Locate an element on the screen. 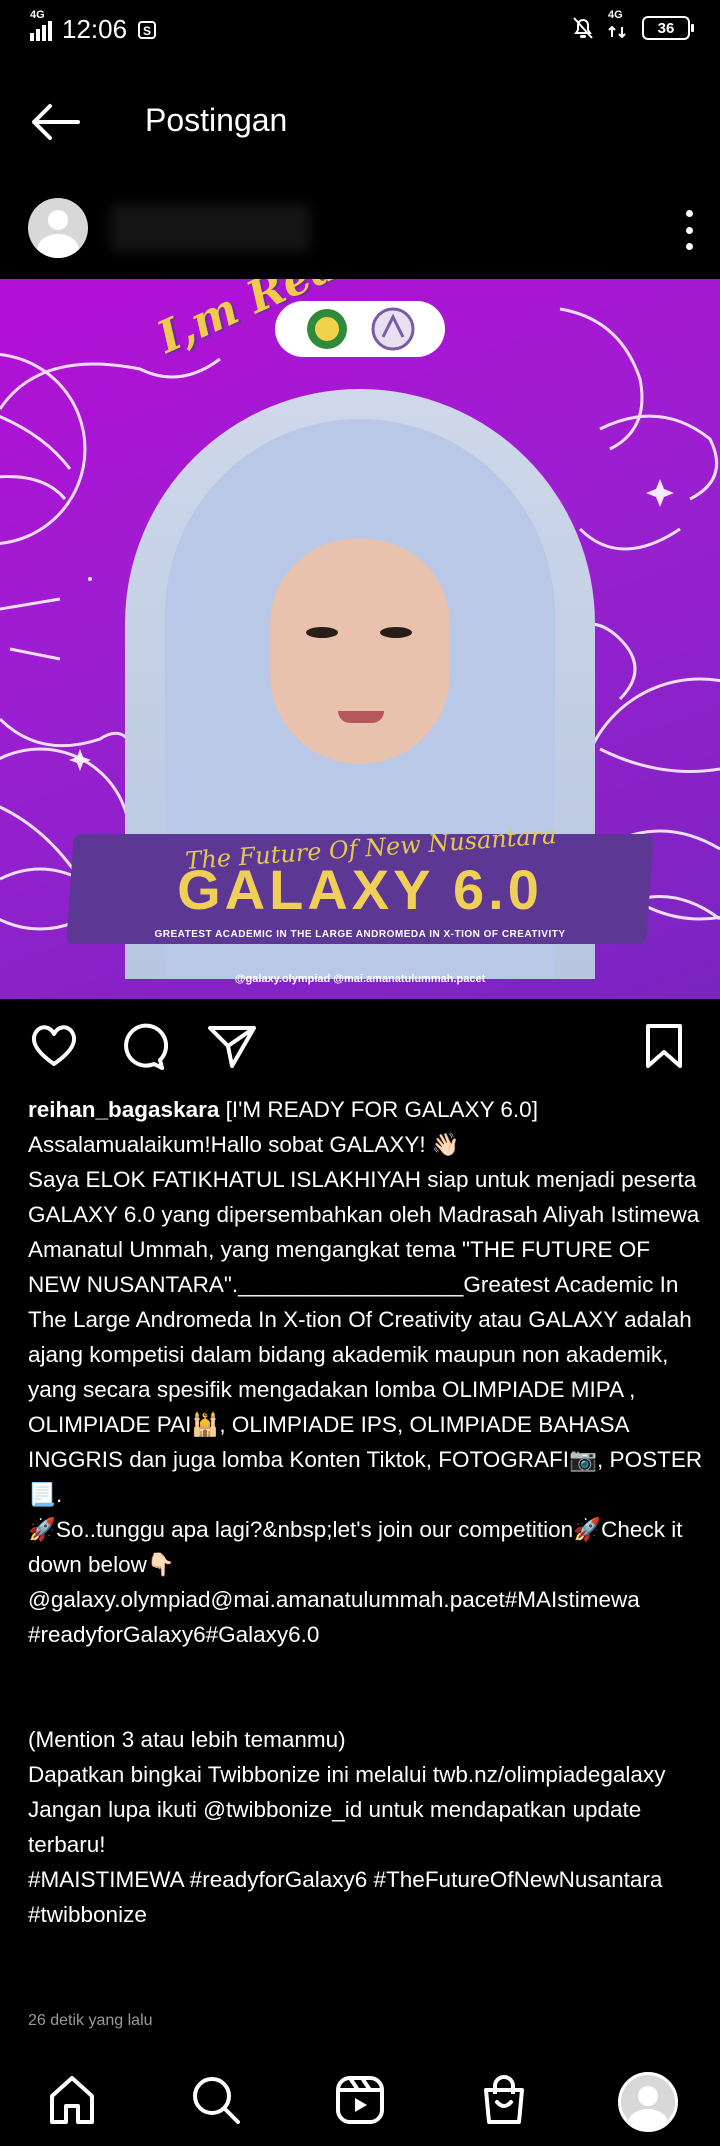 The width and height of the screenshot is (720, 2146). save-button is located at coordinates (666, 1048).